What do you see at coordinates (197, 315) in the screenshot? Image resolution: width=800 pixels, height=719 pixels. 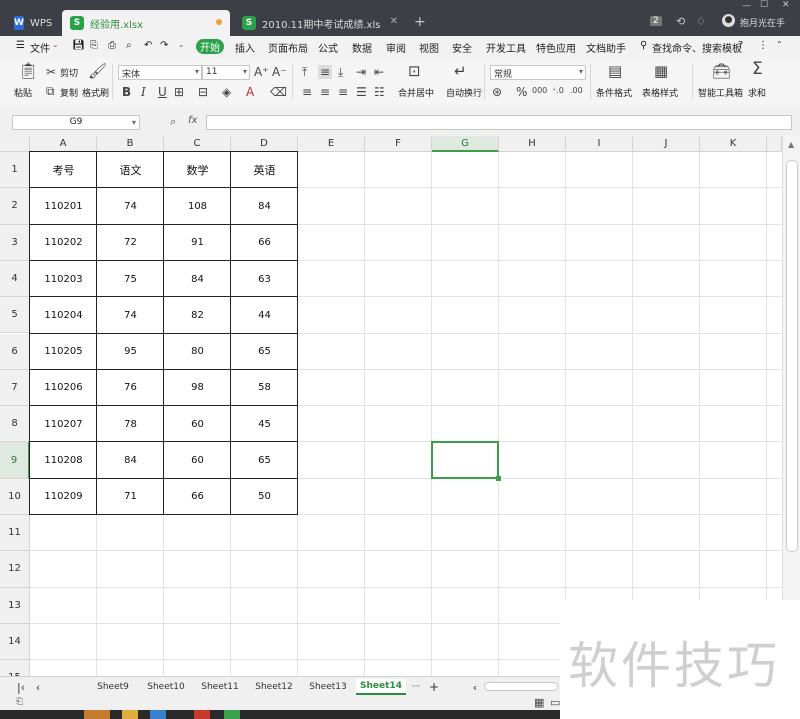 I see `table-cell: 82` at bounding box center [197, 315].